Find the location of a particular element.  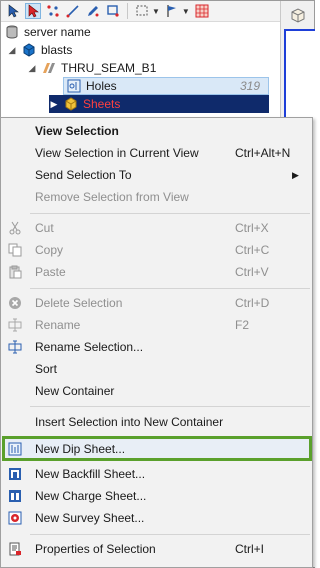

backfill-sheet-icon is located at coordinates (15, 474).